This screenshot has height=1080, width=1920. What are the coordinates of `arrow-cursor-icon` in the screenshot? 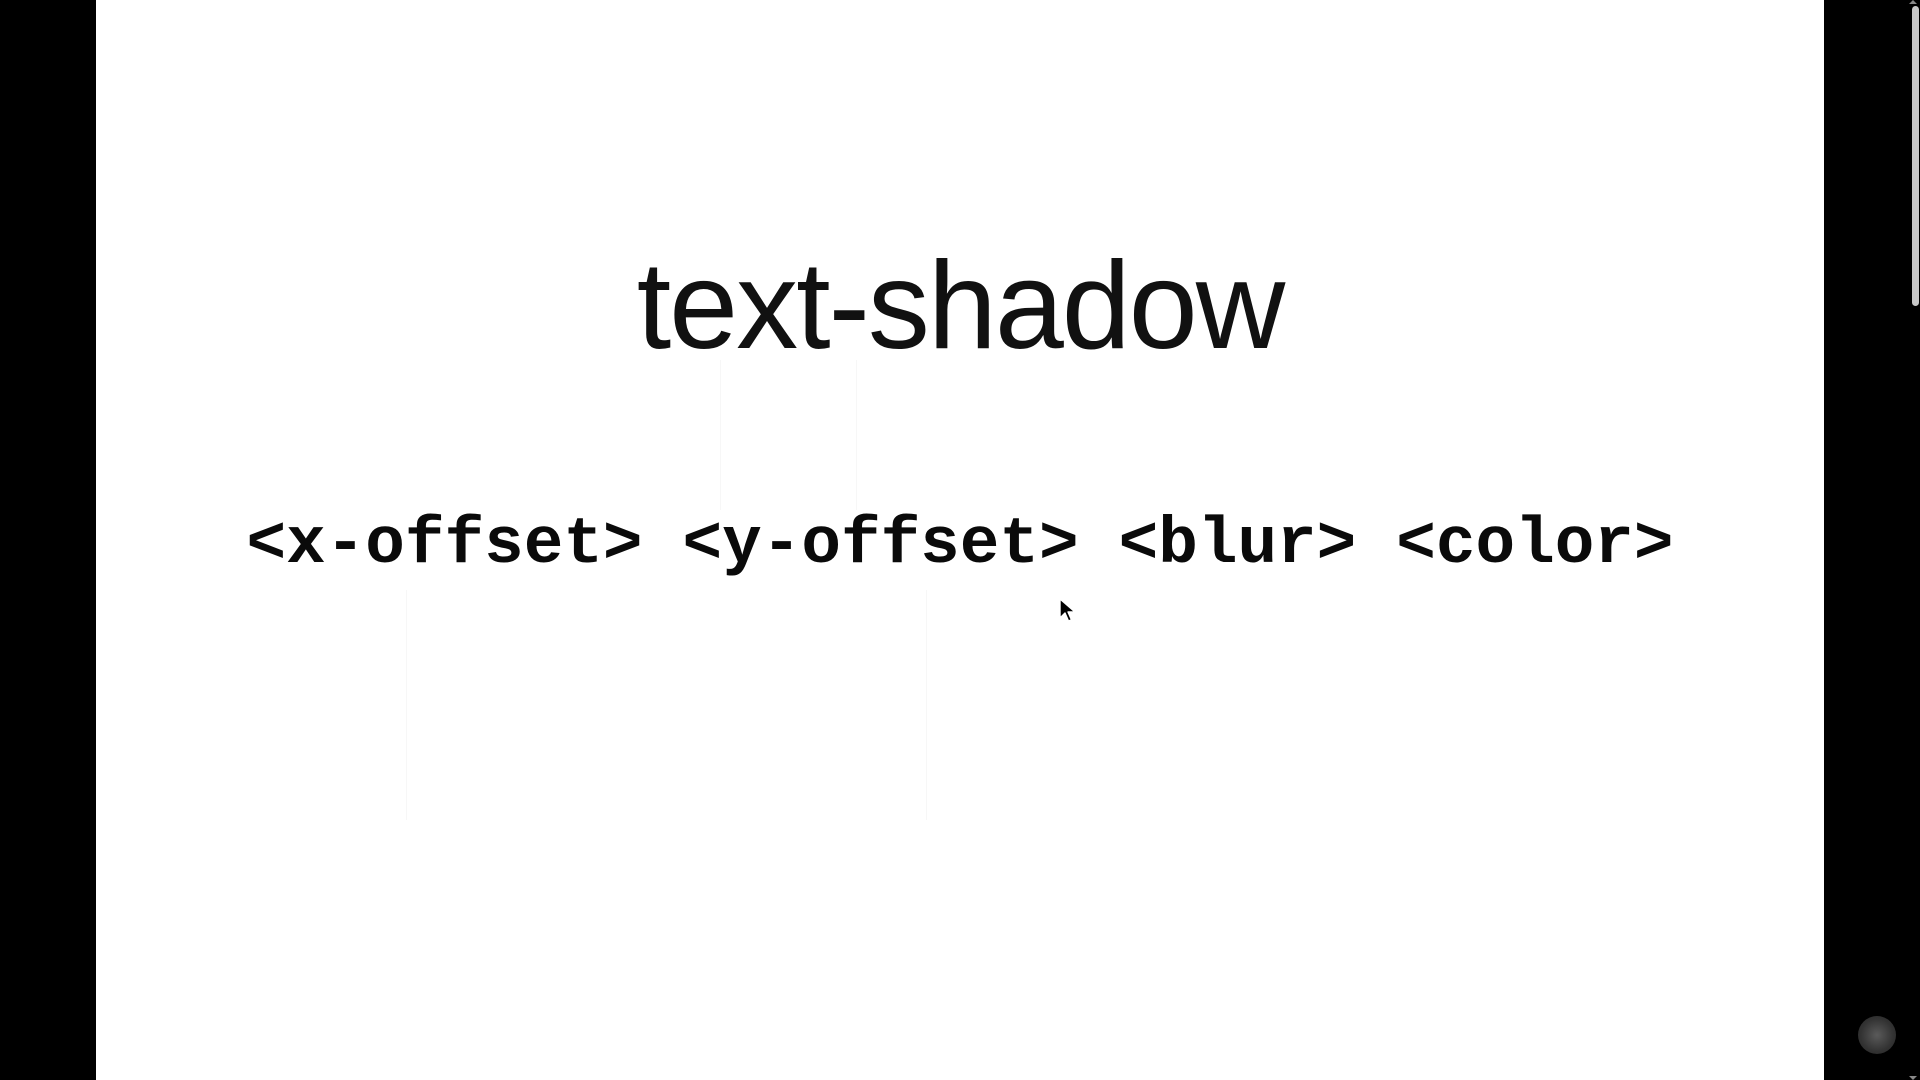 It's located at (1067, 610).